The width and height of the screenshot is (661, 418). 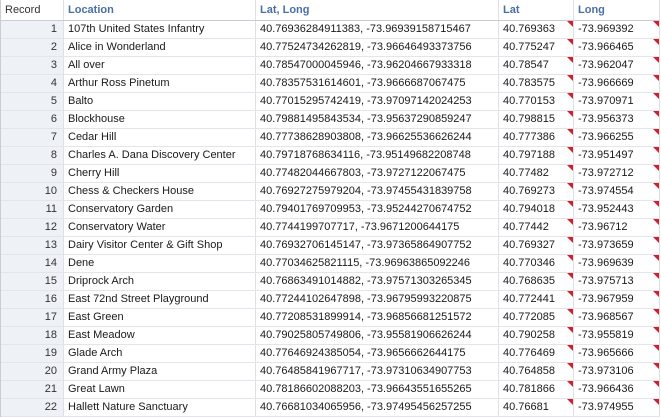 What do you see at coordinates (377, 209) in the screenshot?
I see `latlong-cell: 40.79401769709953, -73.95244270674752` at bounding box center [377, 209].